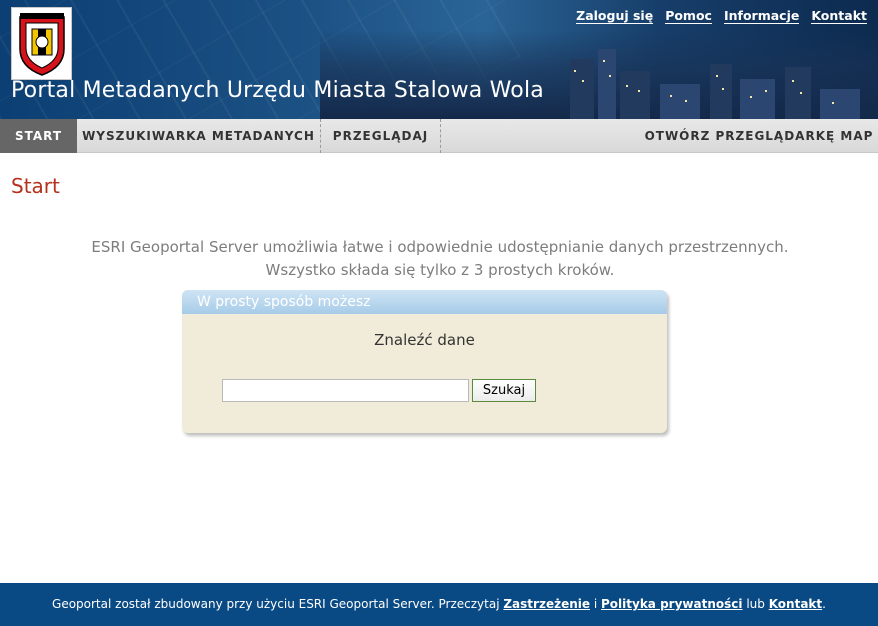 This screenshot has width=878, height=626. I want to click on footer-period: ., so click(824, 604).